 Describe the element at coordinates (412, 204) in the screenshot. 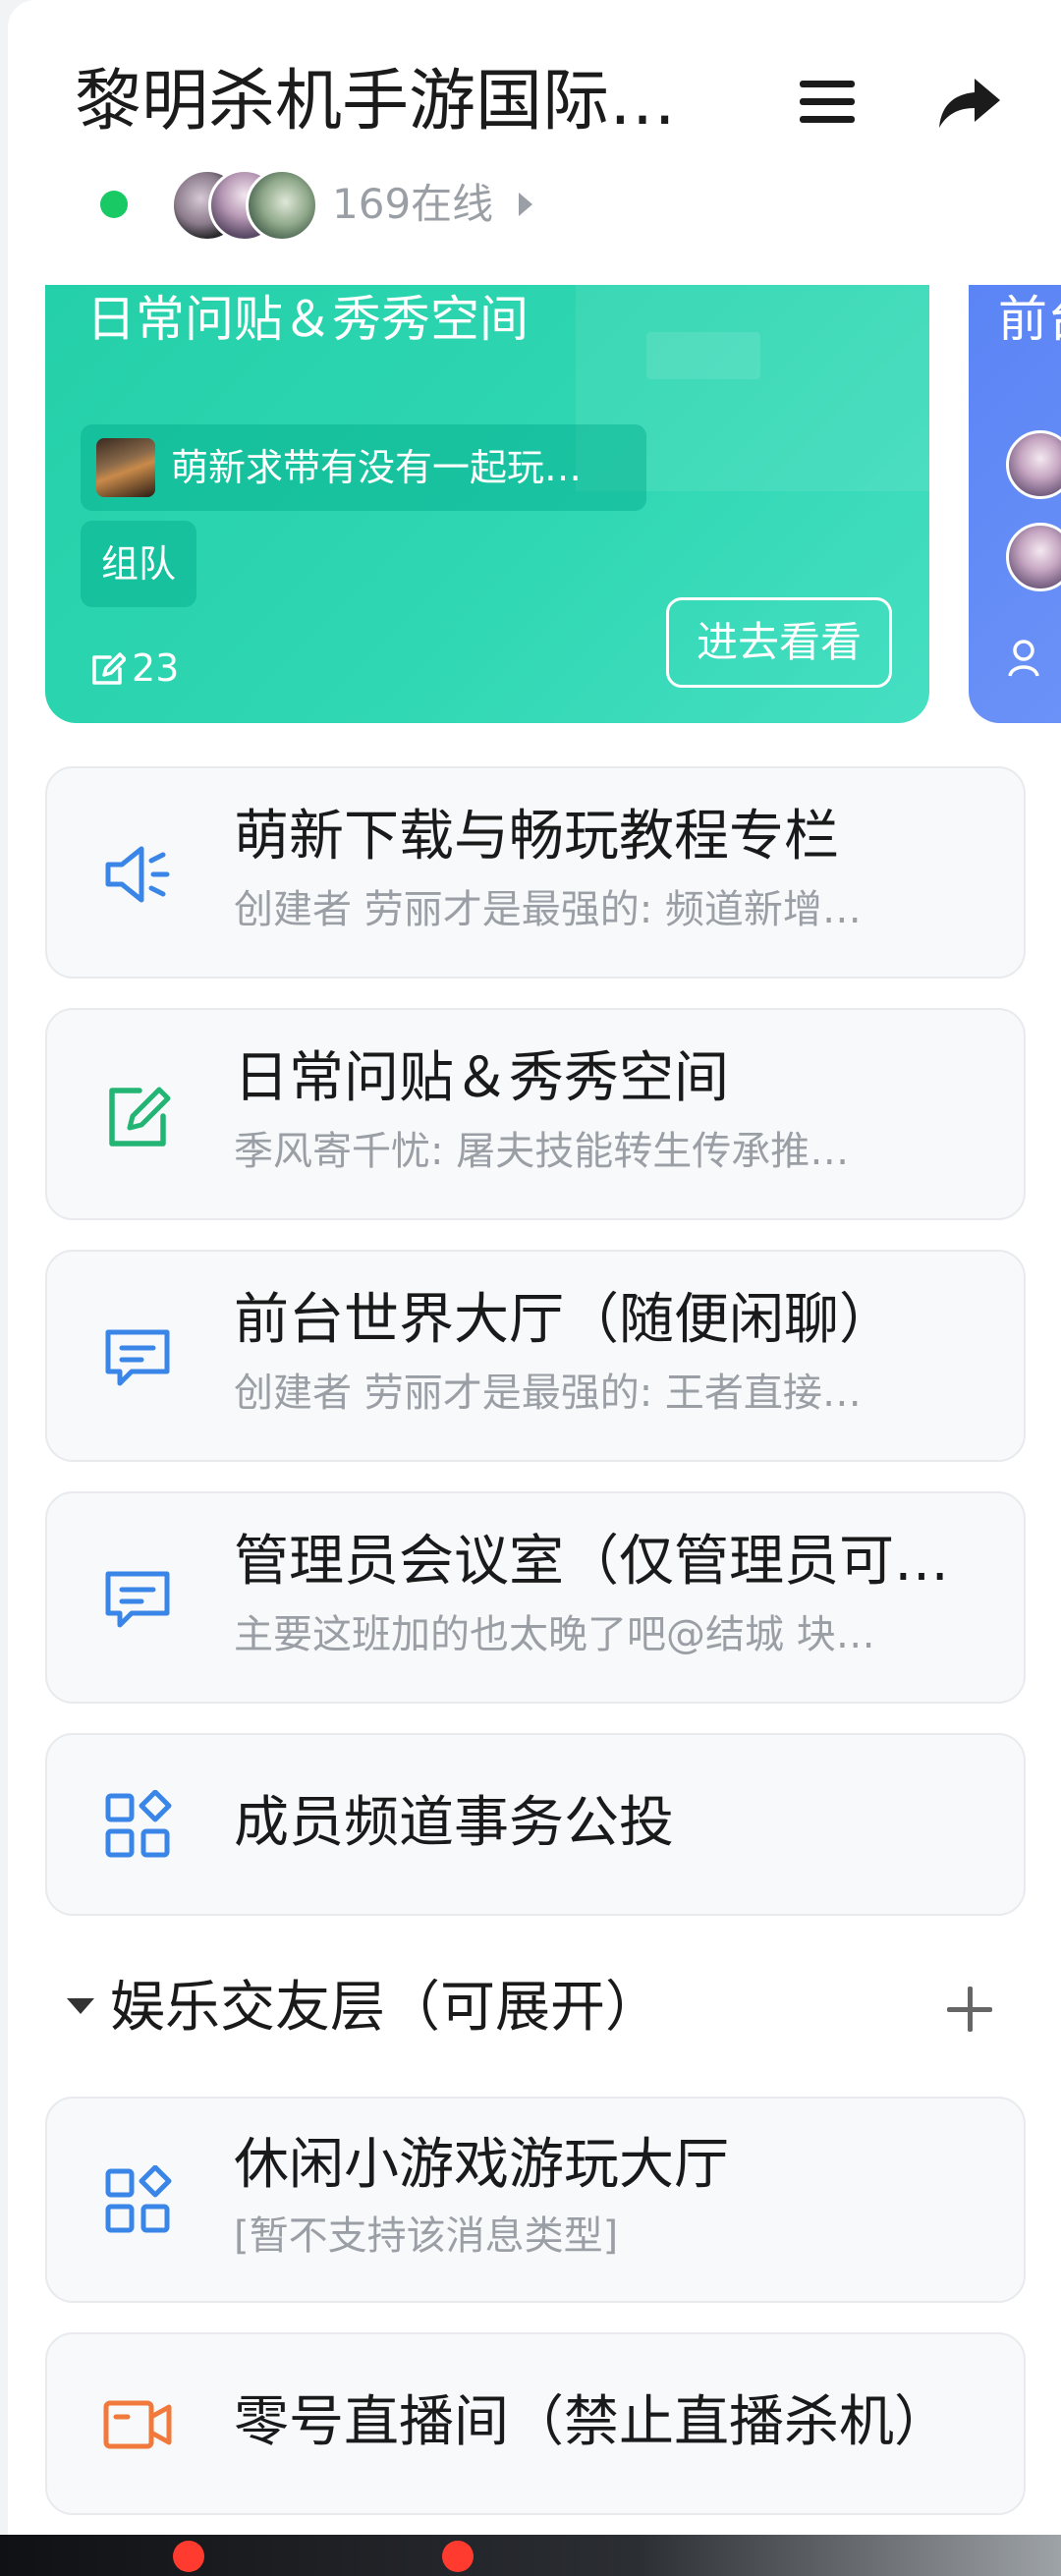

I see `online-count: 169在线` at that location.